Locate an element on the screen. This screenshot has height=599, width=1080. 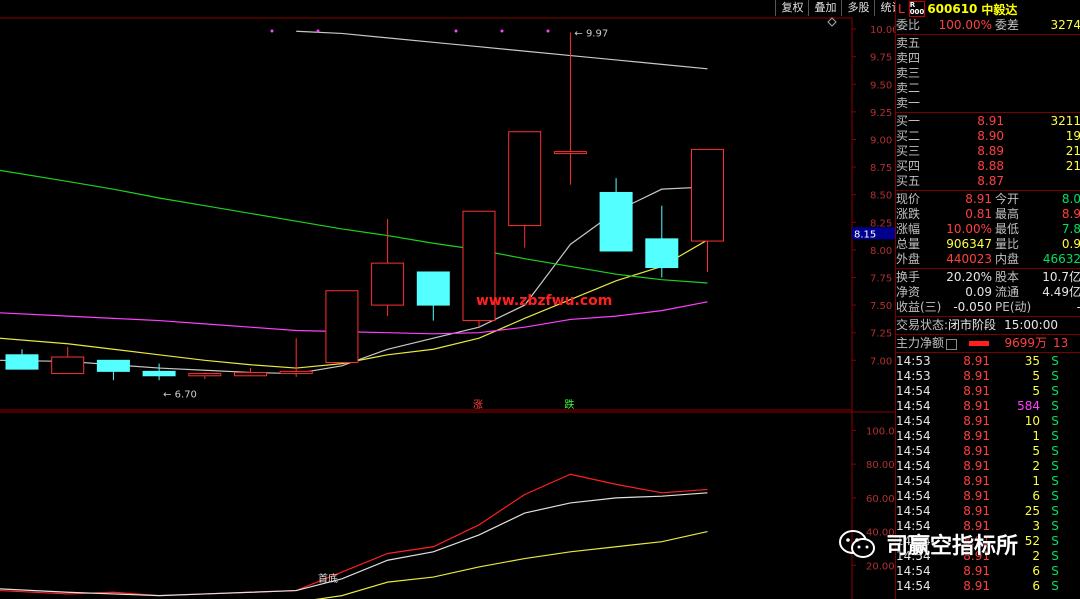
sell-label: 卖一 is located at coordinates (908, 103).